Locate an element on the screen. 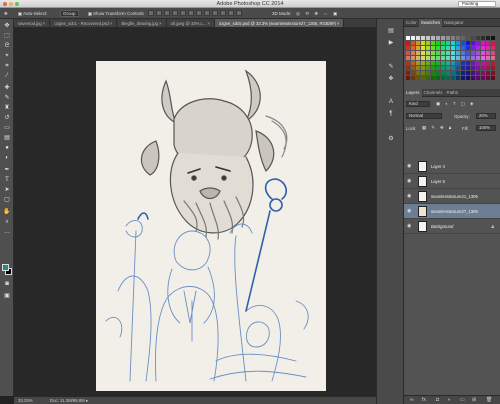  dodge-tool-icon: ◐ is located at coordinates (7, 158).